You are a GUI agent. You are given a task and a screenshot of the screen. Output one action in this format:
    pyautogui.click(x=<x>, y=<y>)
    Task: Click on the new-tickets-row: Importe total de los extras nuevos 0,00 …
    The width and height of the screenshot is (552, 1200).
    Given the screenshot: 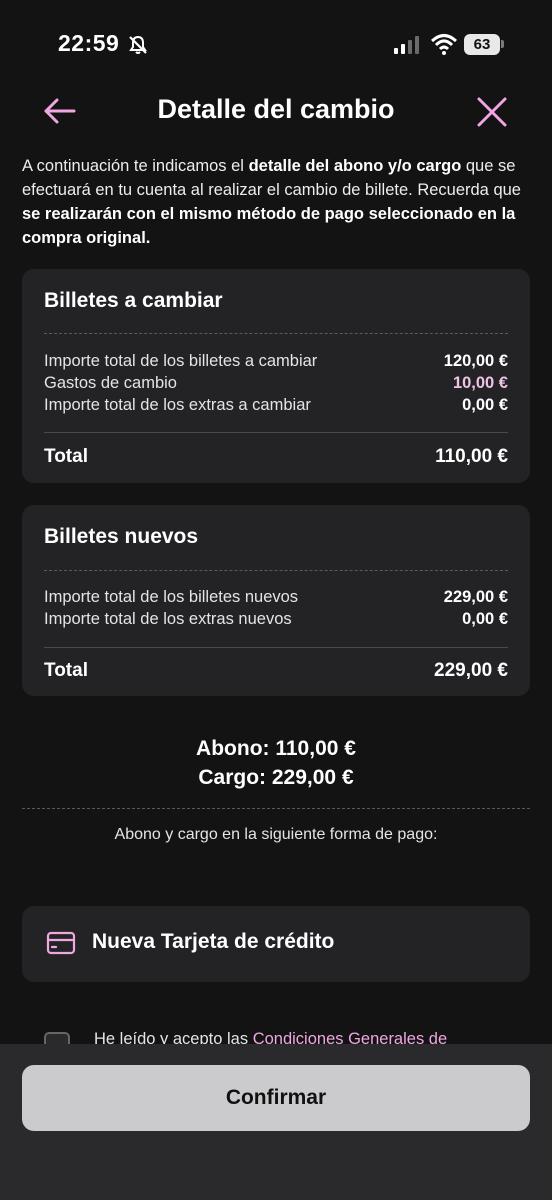 What is the action you would take?
    pyautogui.click(x=276, y=619)
    